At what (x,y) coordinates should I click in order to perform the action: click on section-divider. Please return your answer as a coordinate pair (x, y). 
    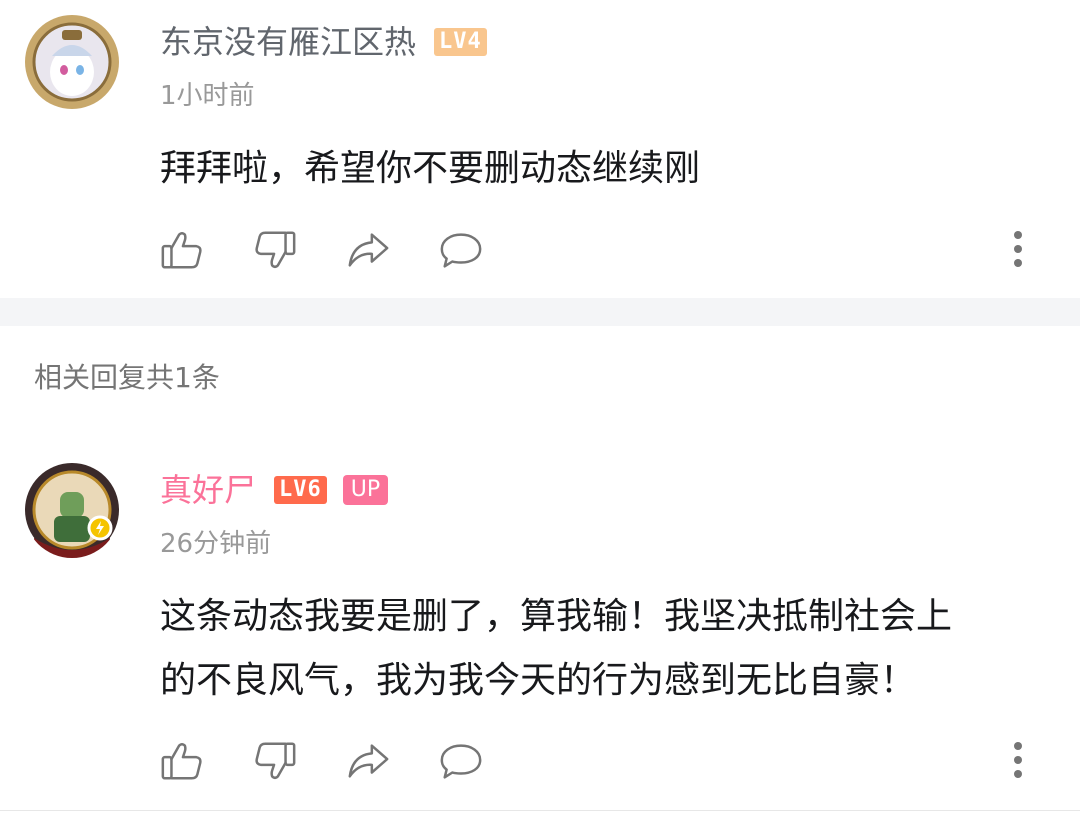
    Looking at the image, I should click on (540, 312).